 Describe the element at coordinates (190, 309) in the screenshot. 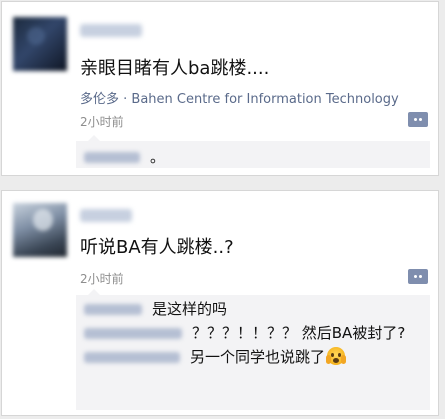

I see `comment-text: 是这样的吗` at that location.